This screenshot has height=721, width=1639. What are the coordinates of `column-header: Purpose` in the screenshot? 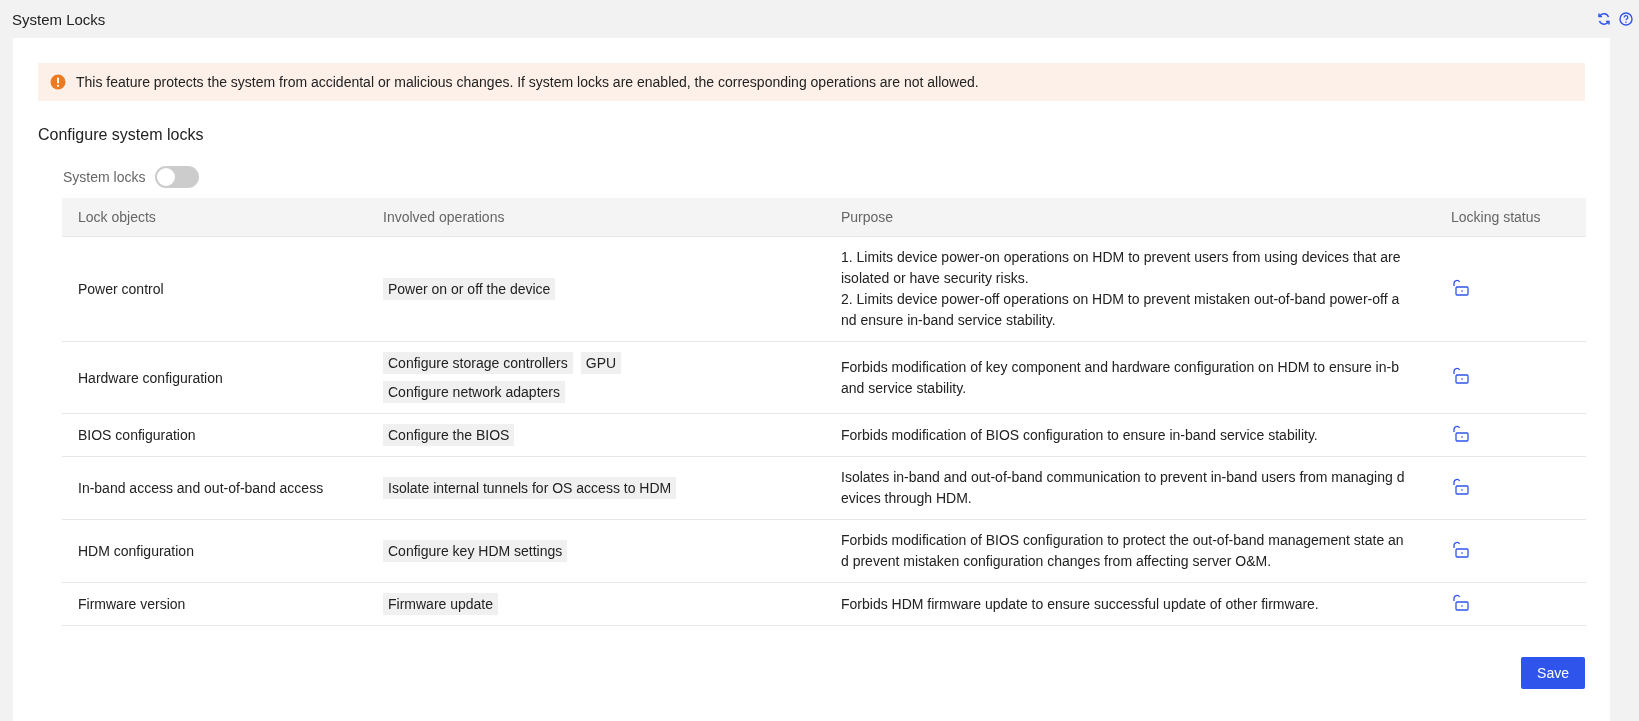 It's located at (867, 217).